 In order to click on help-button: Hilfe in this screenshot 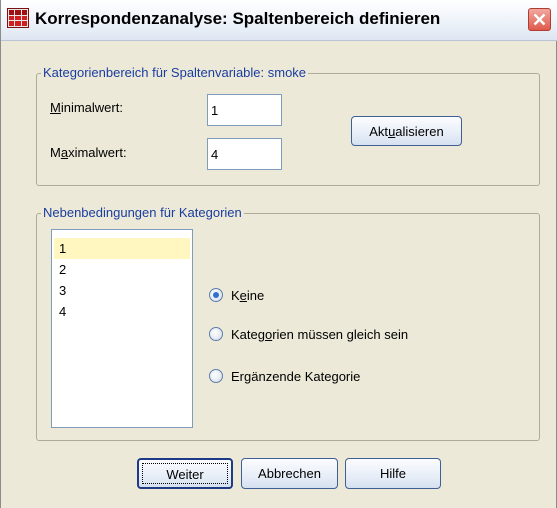, I will do `click(393, 473)`.